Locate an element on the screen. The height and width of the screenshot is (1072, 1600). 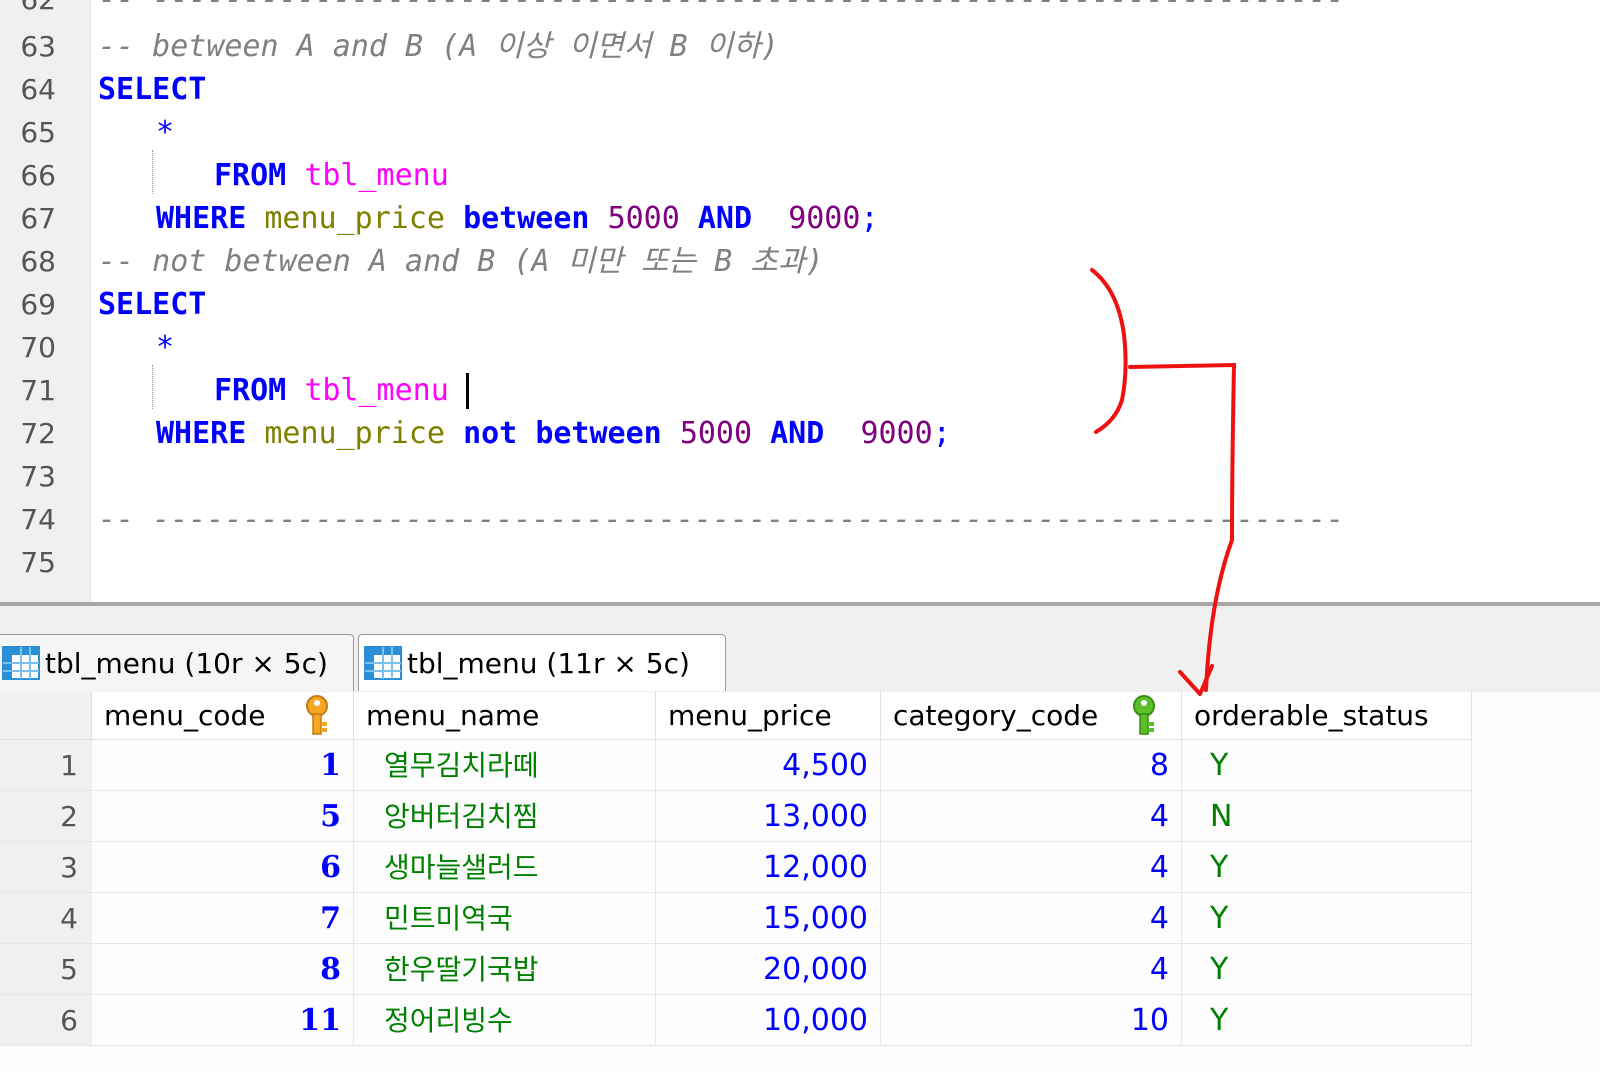
cell-menu-code: 7 is located at coordinates (223, 918).